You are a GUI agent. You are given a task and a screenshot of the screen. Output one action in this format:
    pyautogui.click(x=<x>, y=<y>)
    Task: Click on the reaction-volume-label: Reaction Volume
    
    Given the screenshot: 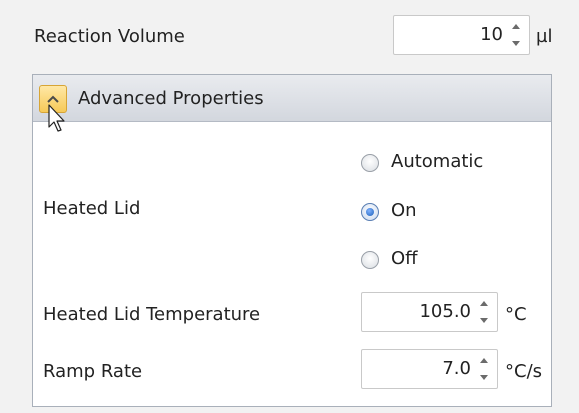 What is the action you would take?
    pyautogui.click(x=109, y=36)
    